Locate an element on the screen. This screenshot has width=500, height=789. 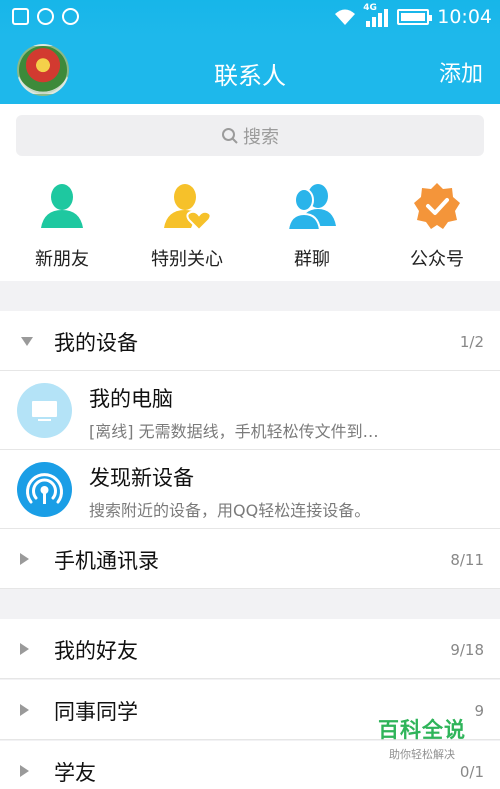
computer-icon is located at coordinates (44, 410).